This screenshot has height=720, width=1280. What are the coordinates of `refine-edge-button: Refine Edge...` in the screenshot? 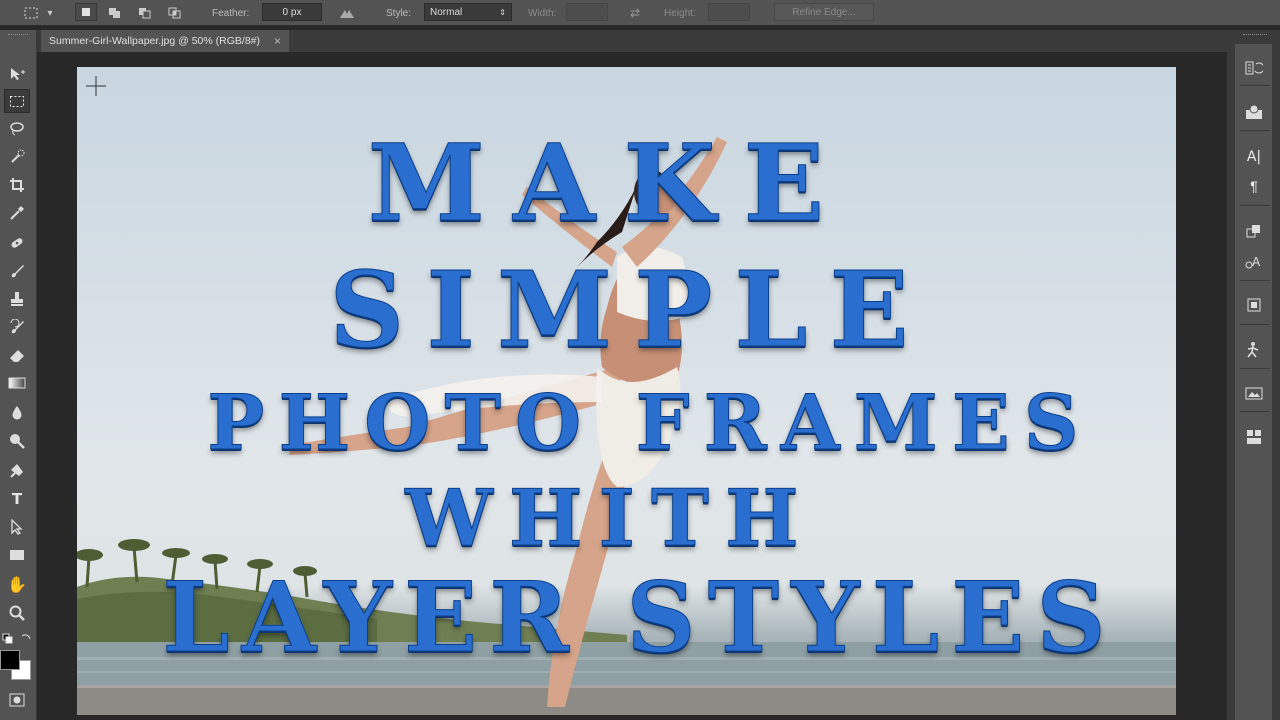 It's located at (824, 12).